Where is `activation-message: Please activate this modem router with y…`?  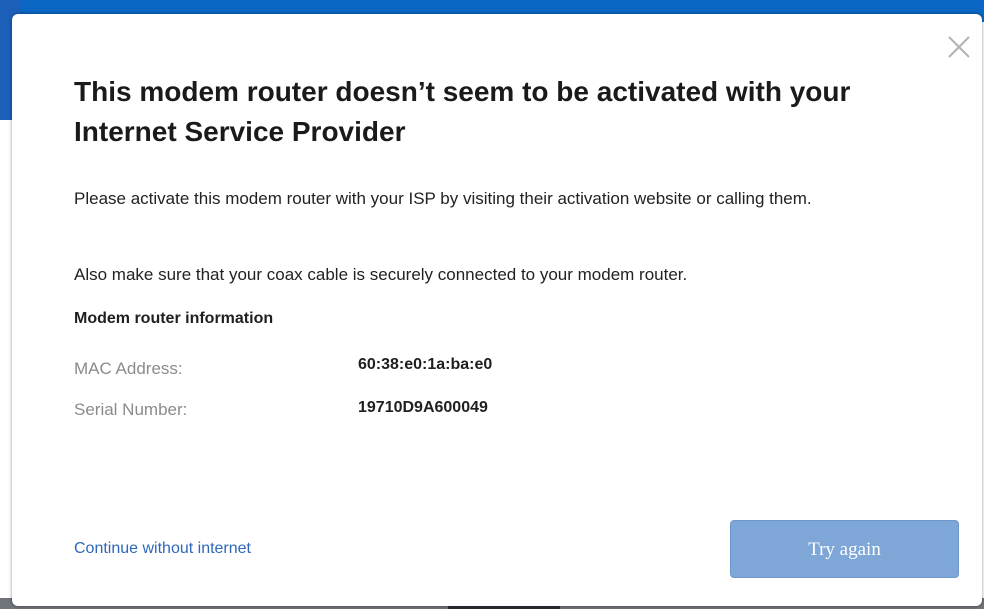
activation-message: Please activate this modem router with y… is located at coordinates (443, 198).